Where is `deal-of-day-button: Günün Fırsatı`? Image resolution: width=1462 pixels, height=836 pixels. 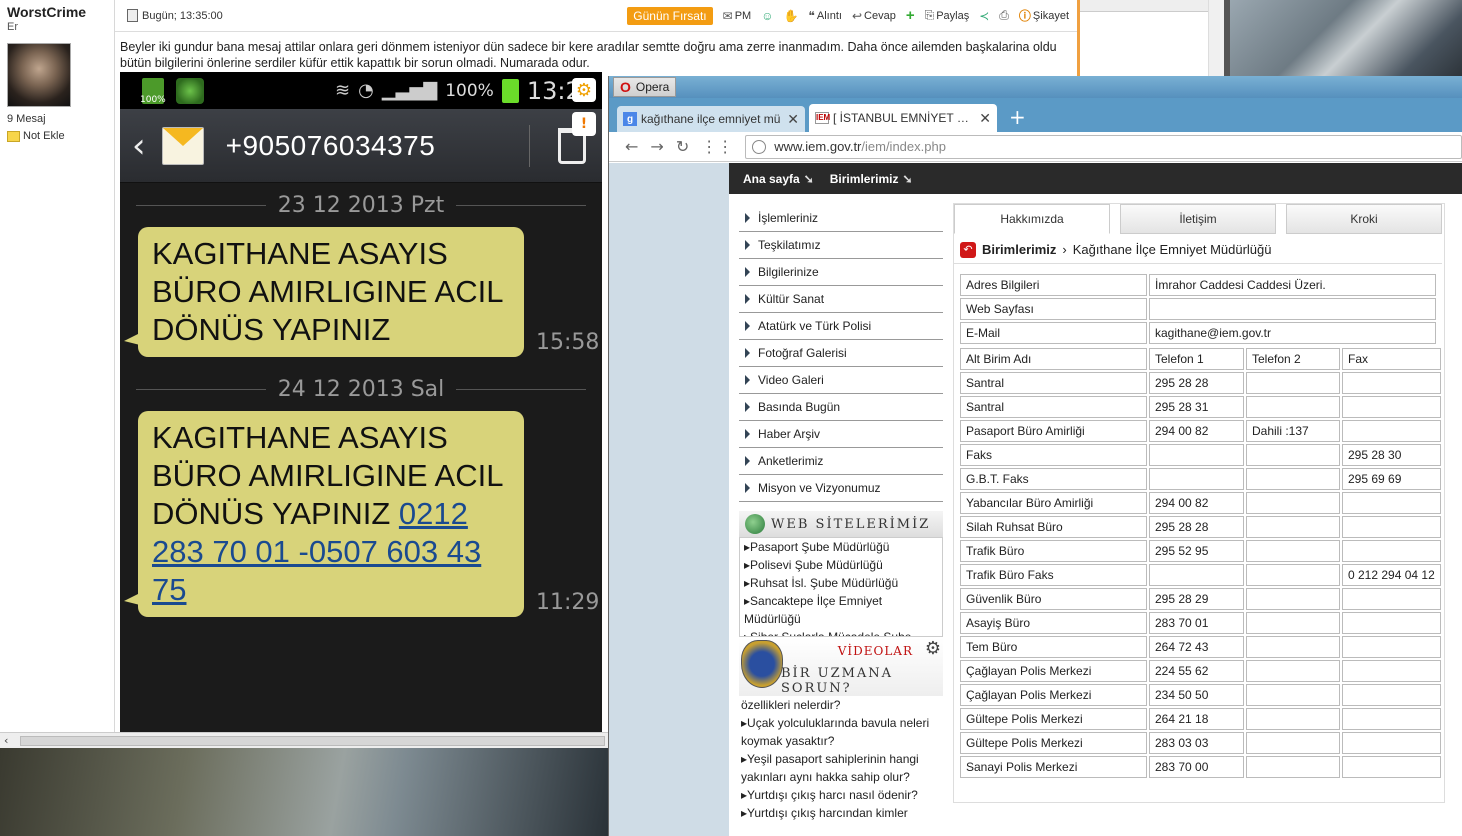
deal-of-day-button: Günün Fırsatı is located at coordinates (670, 15).